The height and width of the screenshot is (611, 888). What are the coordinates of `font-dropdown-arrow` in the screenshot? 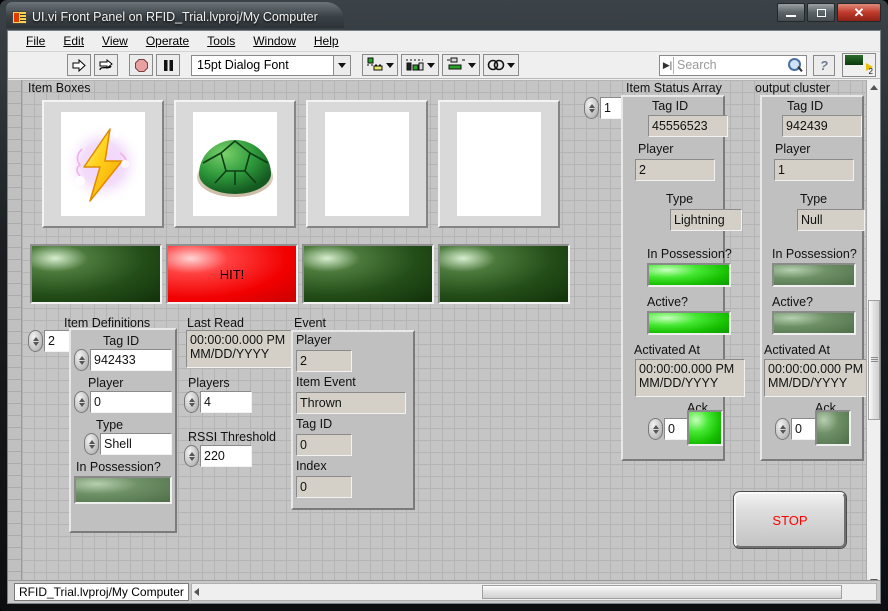 It's located at (341, 65).